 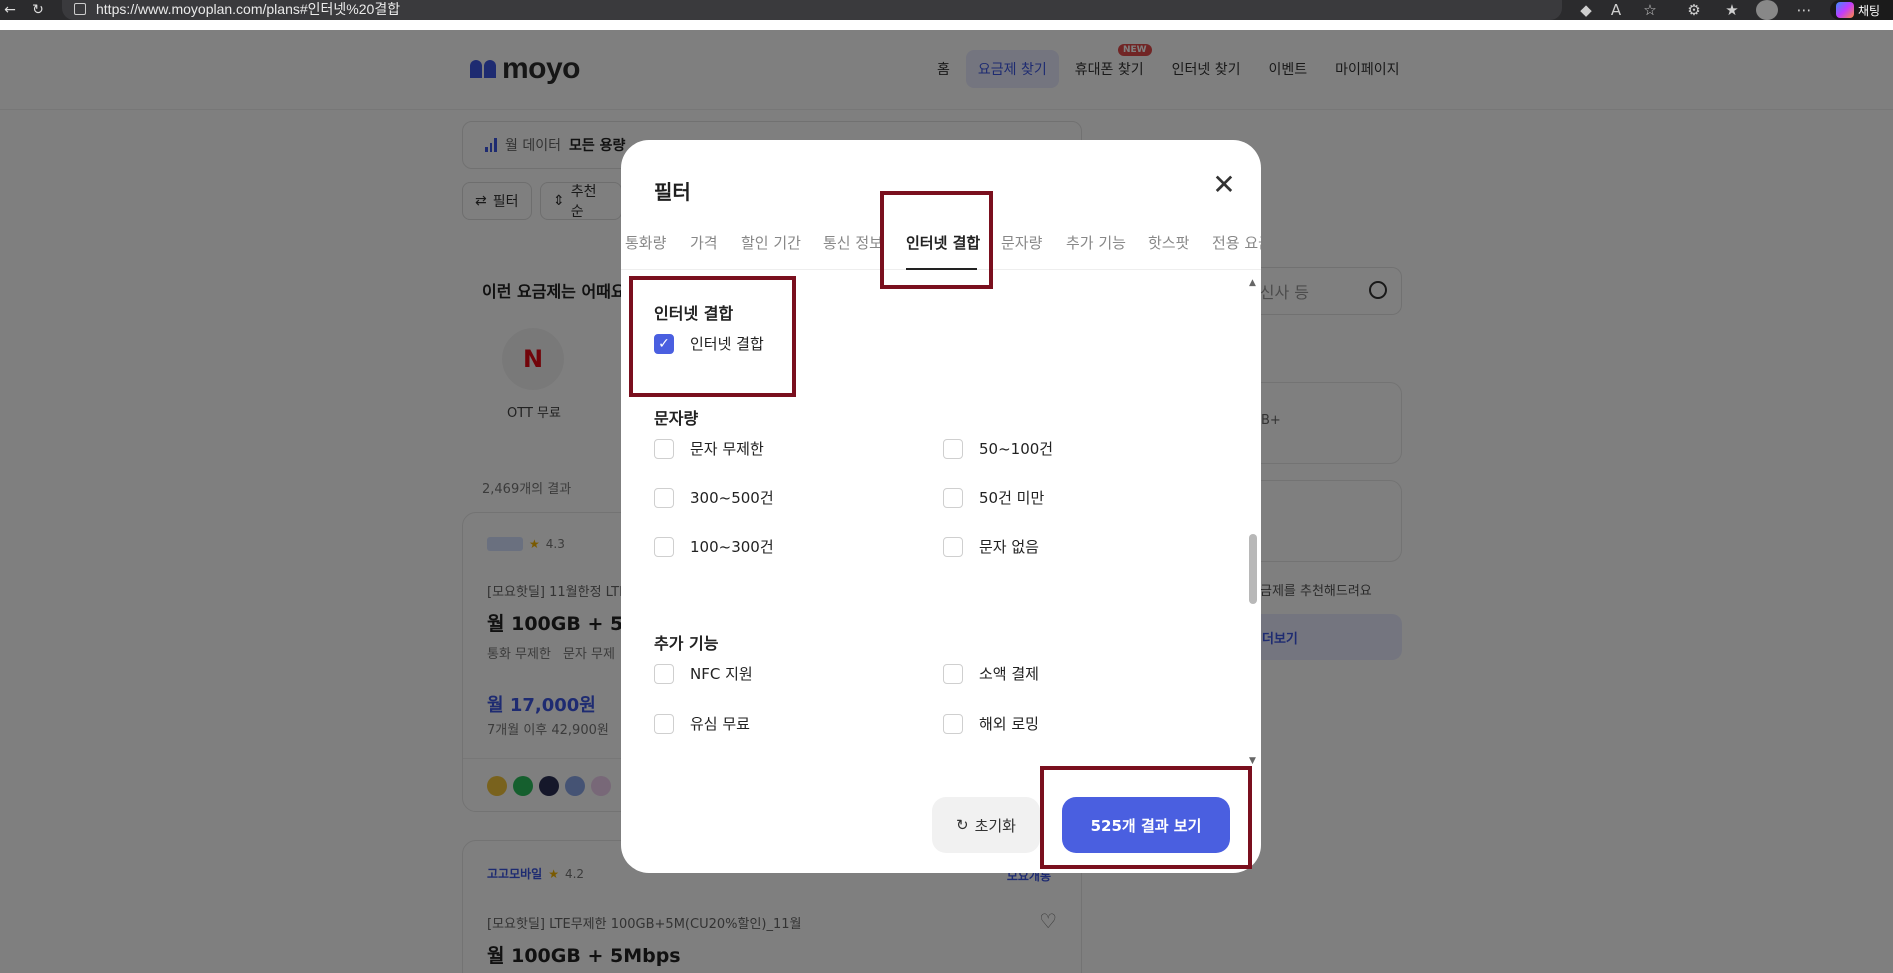 I want to click on option-nfc: NFC 지원, so click(x=703, y=673).